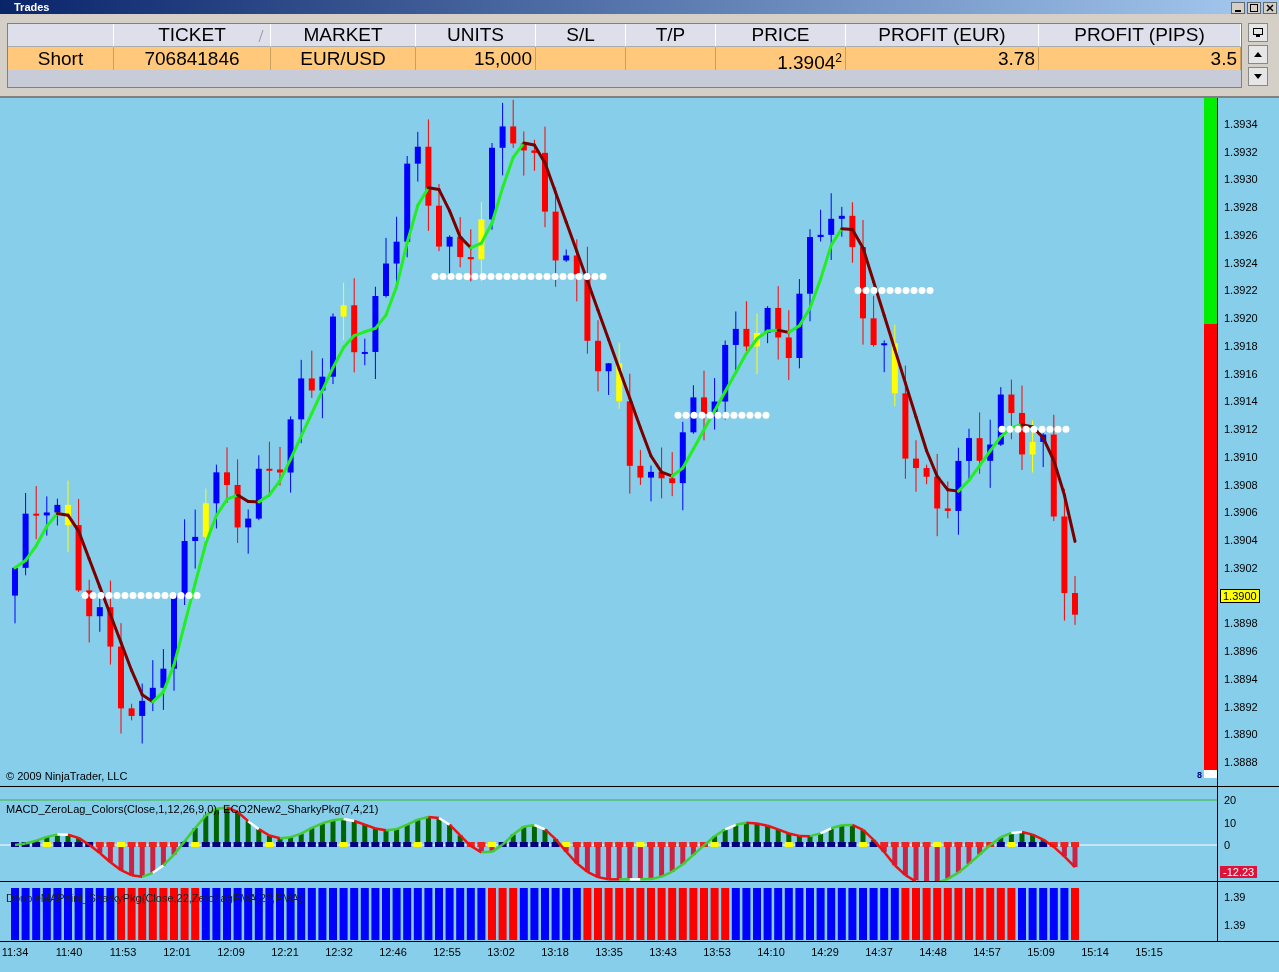 The width and height of the screenshot is (1279, 972). Describe the element at coordinates (671, 35) in the screenshot. I see `column-header: T/P` at that location.